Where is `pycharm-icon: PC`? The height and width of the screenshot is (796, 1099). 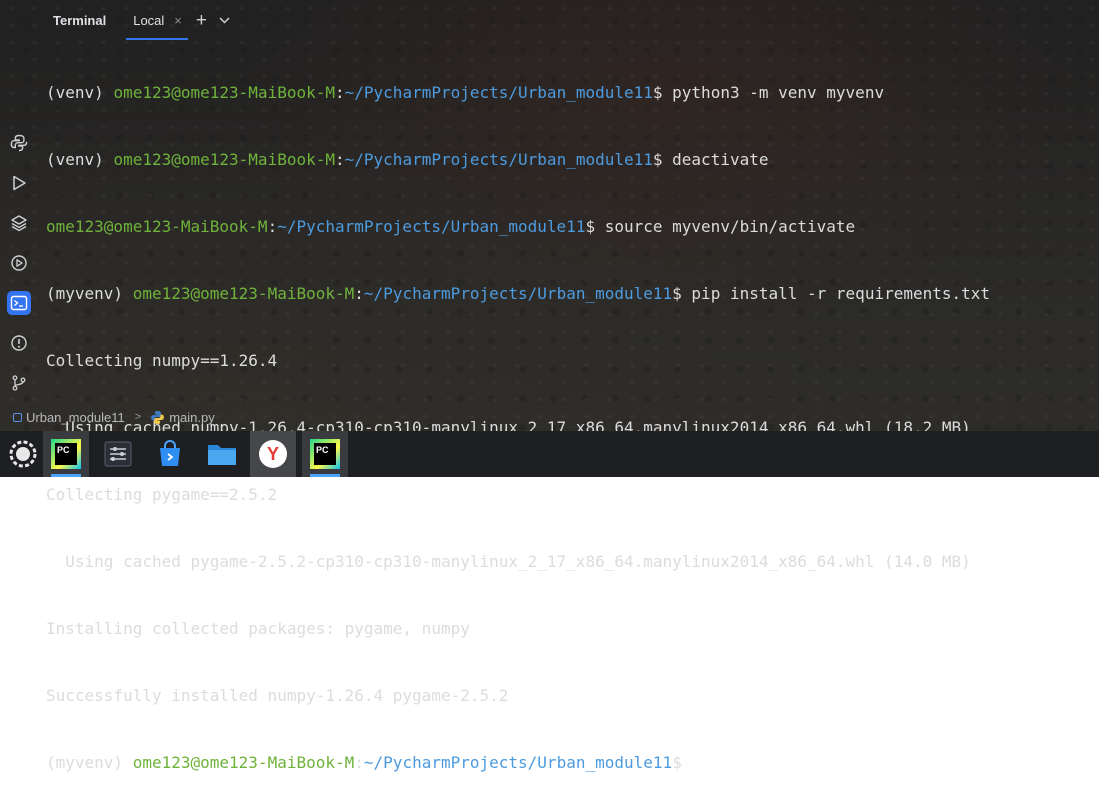 pycharm-icon: PC is located at coordinates (66, 454).